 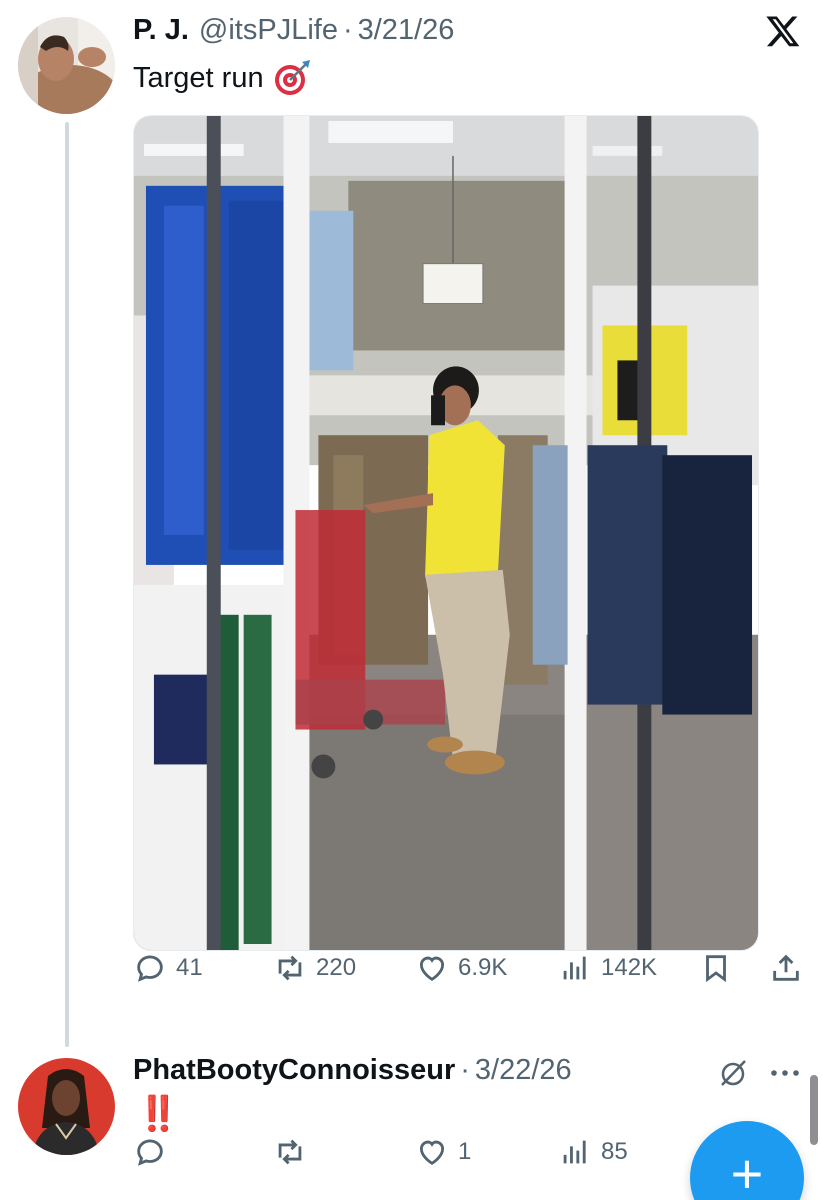 I want to click on thread-connector-line, so click(x=67, y=584).